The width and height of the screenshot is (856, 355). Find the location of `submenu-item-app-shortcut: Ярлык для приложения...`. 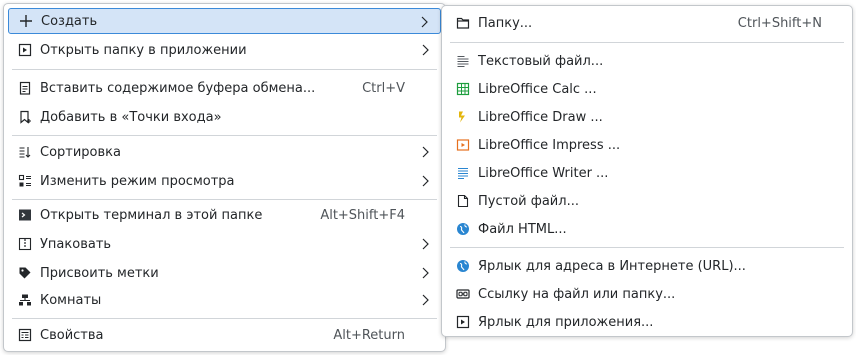

submenu-item-app-shortcut: Ярлык для приложения... is located at coordinates (647, 322).